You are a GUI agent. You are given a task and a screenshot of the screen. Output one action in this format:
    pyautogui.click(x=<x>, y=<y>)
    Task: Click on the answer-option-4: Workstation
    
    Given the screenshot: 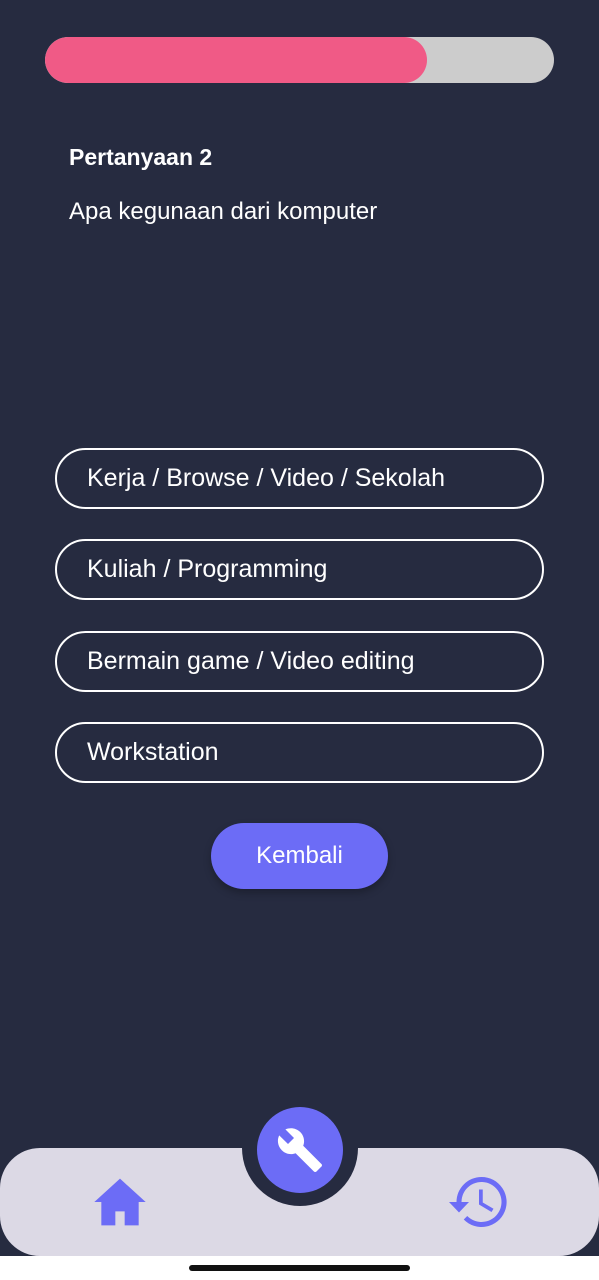 What is the action you would take?
    pyautogui.click(x=299, y=752)
    